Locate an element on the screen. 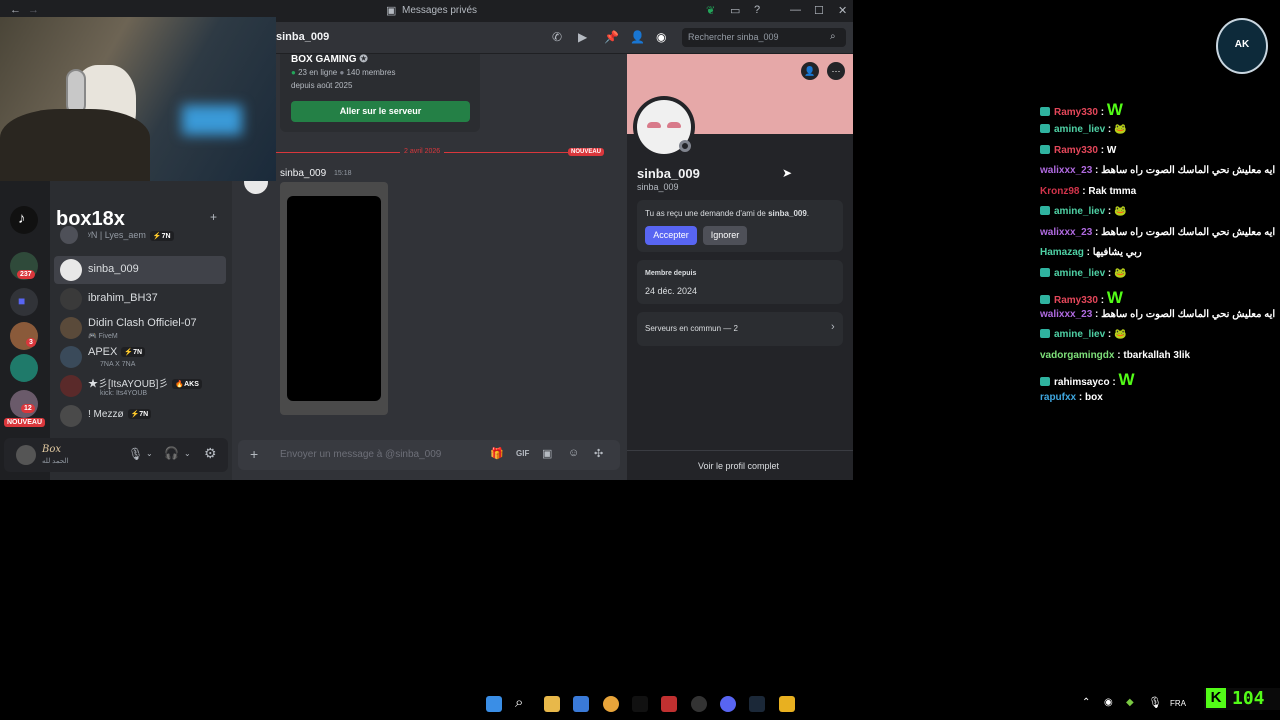 The height and width of the screenshot is (720, 1280). leaf-icon: ❦ is located at coordinates (710, 10).